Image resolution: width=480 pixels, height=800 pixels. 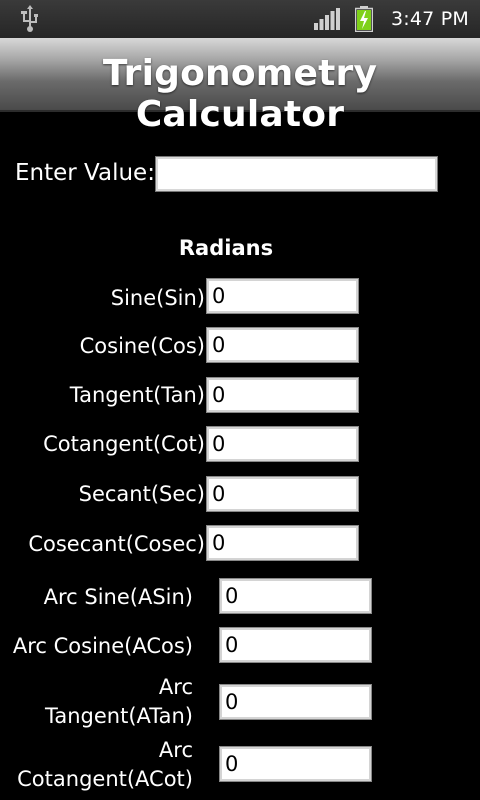 I want to click on usb-icon, so click(x=29, y=18).